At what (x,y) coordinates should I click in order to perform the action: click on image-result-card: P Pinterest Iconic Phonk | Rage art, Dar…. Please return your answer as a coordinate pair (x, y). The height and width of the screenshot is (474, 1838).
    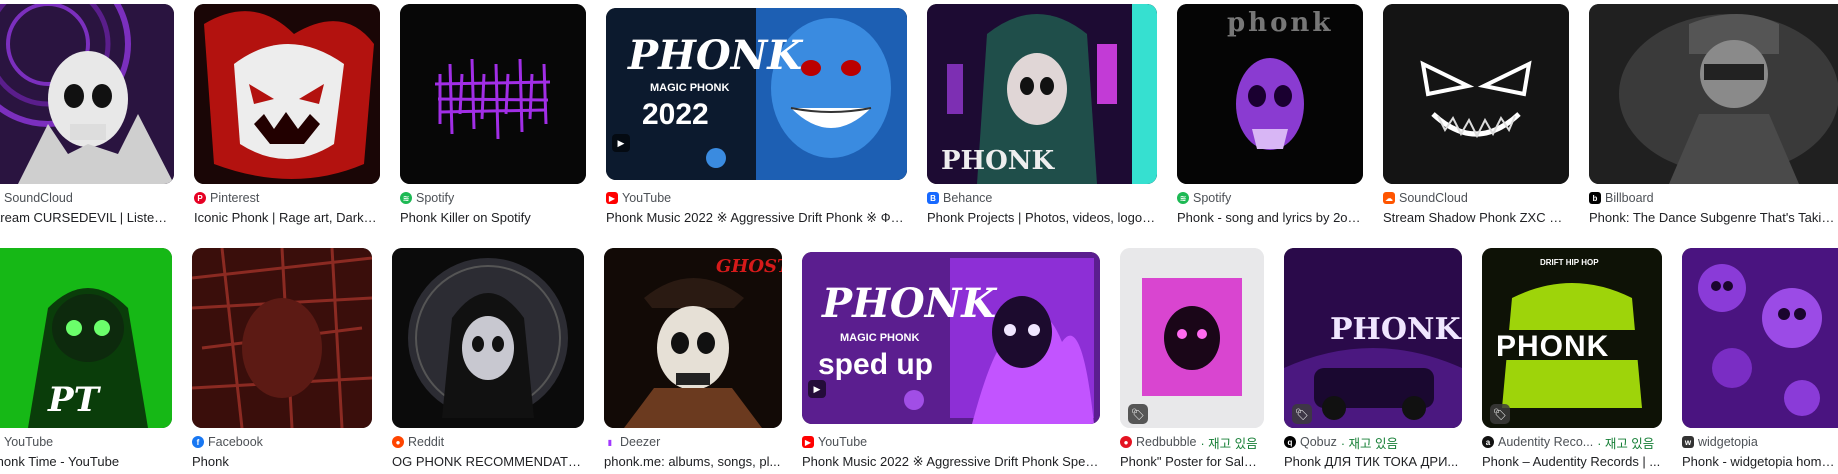
    Looking at the image, I should click on (287, 115).